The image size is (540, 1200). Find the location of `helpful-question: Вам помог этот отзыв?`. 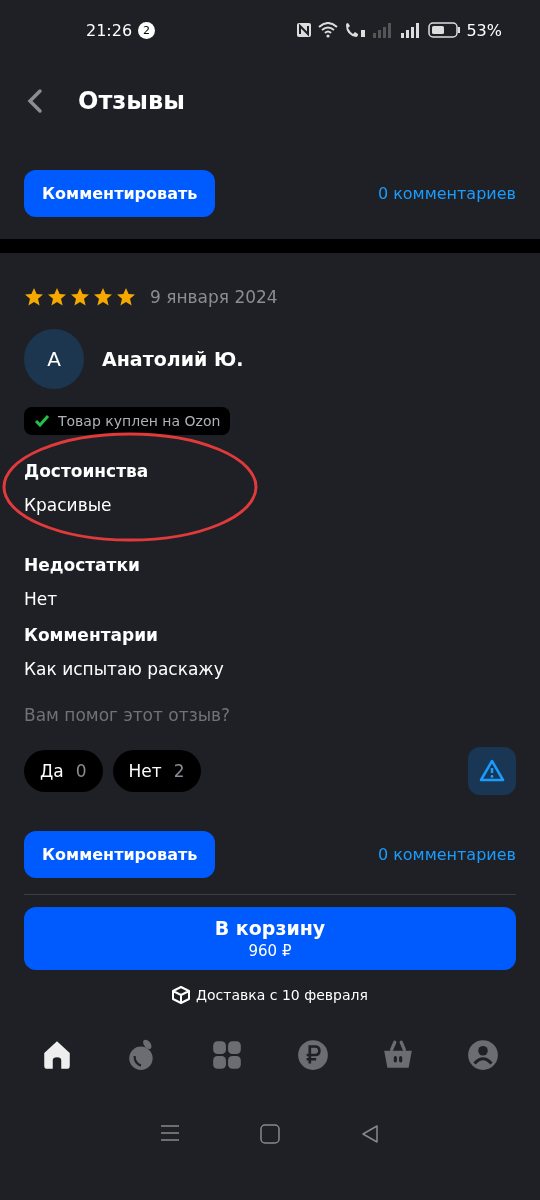

helpful-question: Вам помог этот отзыв? is located at coordinates (128, 715).